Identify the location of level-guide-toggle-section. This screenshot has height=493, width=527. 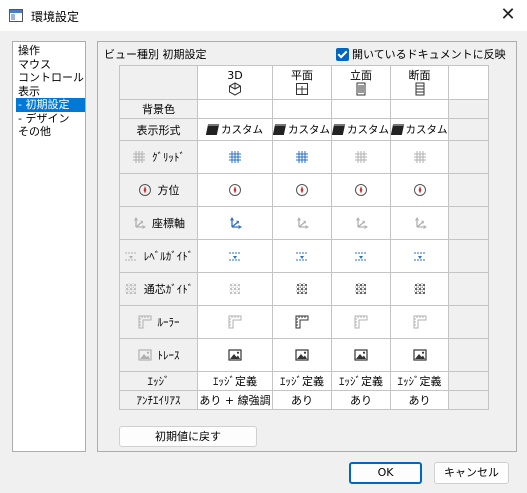
(419, 256).